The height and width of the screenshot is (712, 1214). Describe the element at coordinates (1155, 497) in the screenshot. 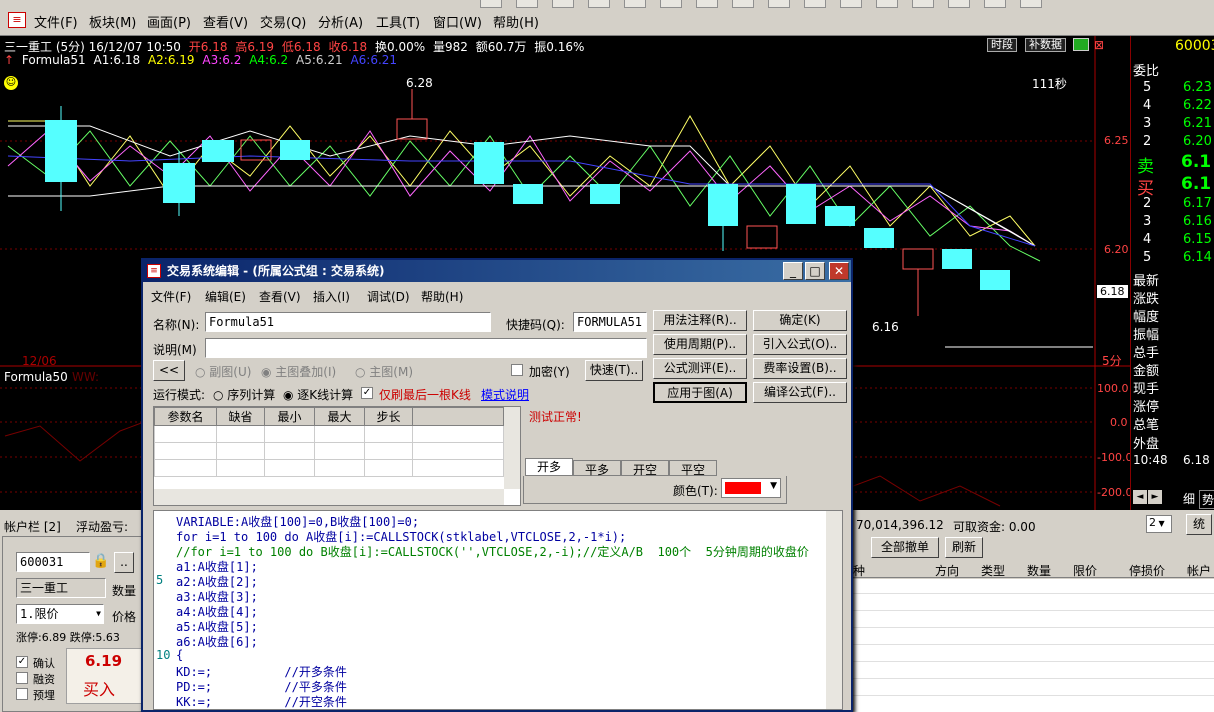

I see `scroll-right-button: ►` at that location.